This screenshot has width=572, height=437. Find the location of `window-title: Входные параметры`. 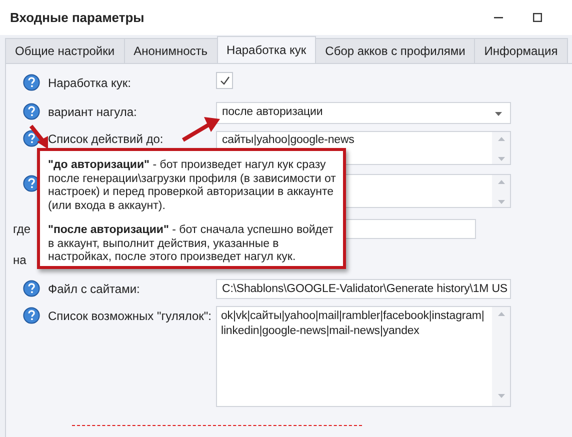

window-title: Входные параметры is located at coordinates (78, 17).